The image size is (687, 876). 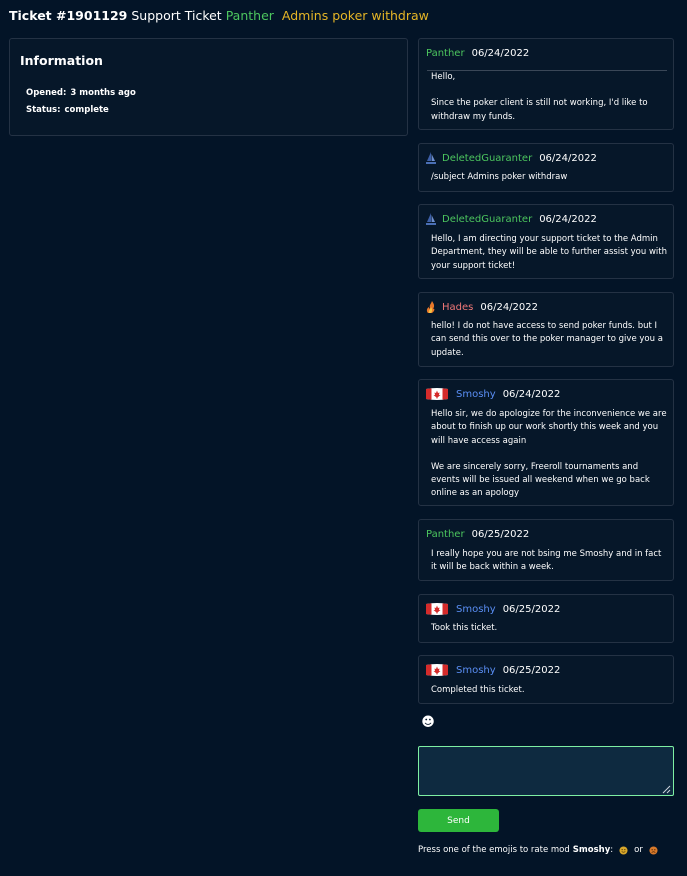 I want to click on opened-value: 3 months ago, so click(x=103, y=93).